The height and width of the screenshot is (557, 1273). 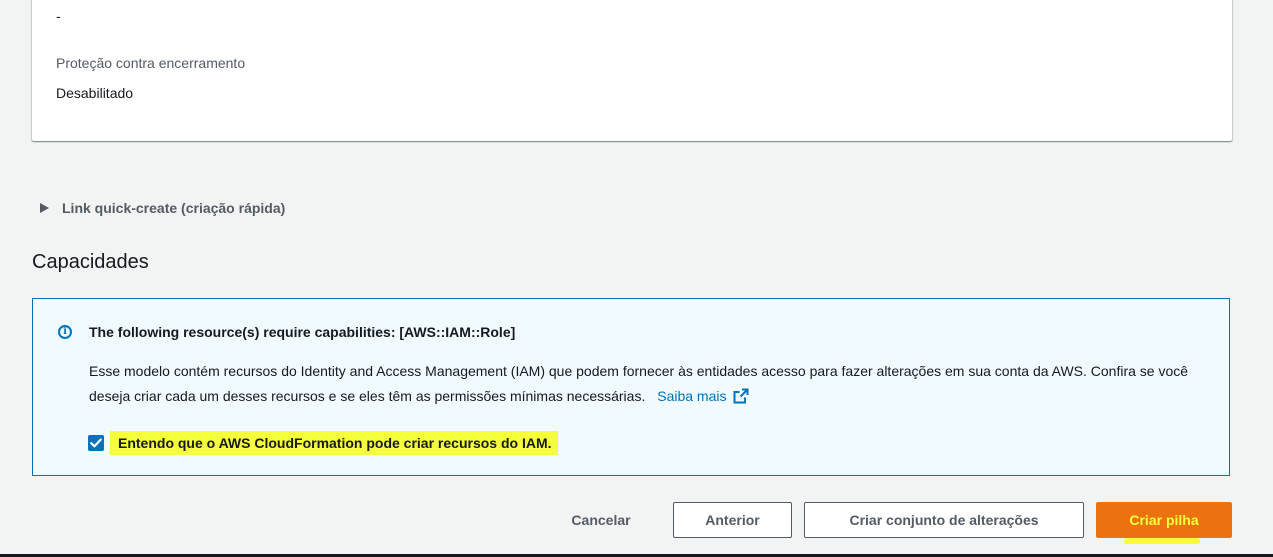 What do you see at coordinates (44, 208) in the screenshot?
I see `caret-right-icon` at bounding box center [44, 208].